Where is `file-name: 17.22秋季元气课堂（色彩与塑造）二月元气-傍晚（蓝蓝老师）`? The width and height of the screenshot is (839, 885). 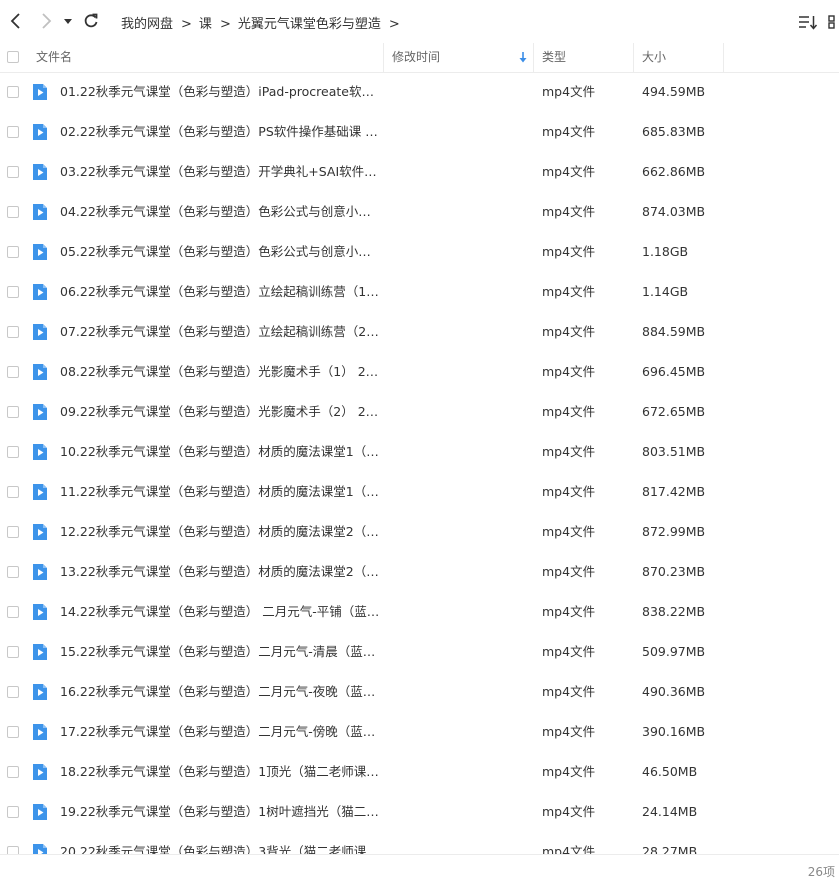
file-name: 17.22秋季元气课堂（色彩与塑造）二月元气-傍晚（蓝蓝老师） is located at coordinates (221, 732).